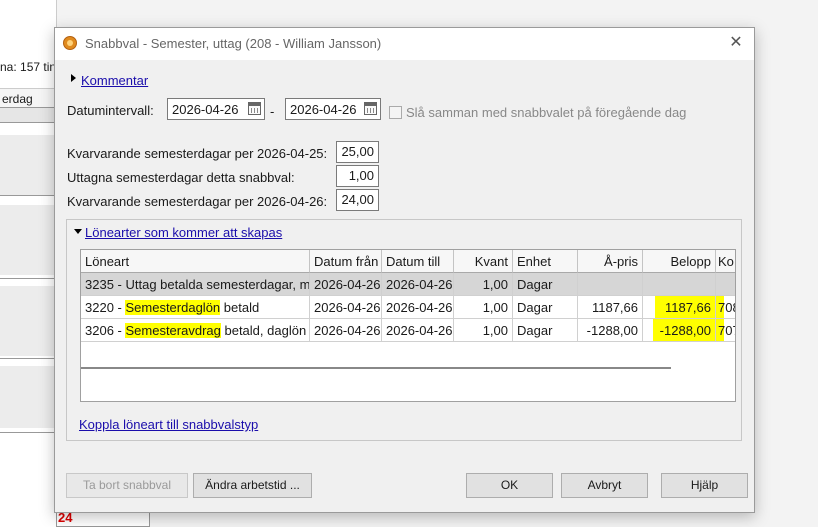  I want to click on unit-price-cell: -1288,00, so click(610, 330).